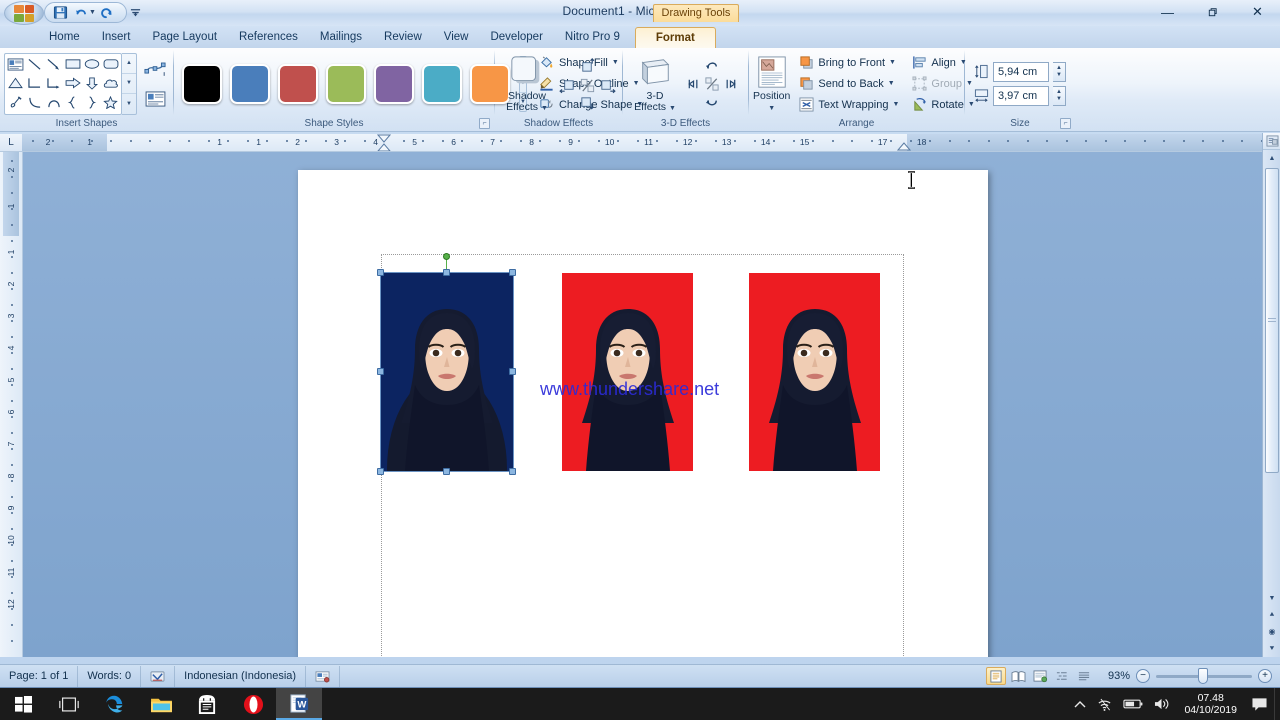 The height and width of the screenshot is (720, 1280). I want to click on nudge-shadow-up-icon, so click(587, 65).